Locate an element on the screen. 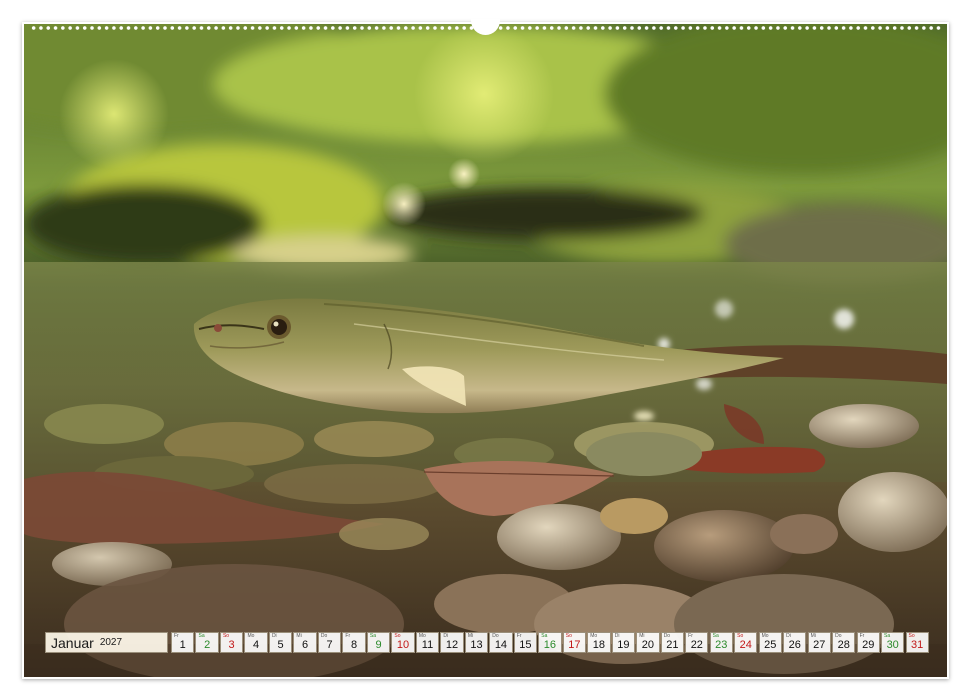 The height and width of the screenshot is (700, 971). day-number: 21 is located at coordinates (672, 645).